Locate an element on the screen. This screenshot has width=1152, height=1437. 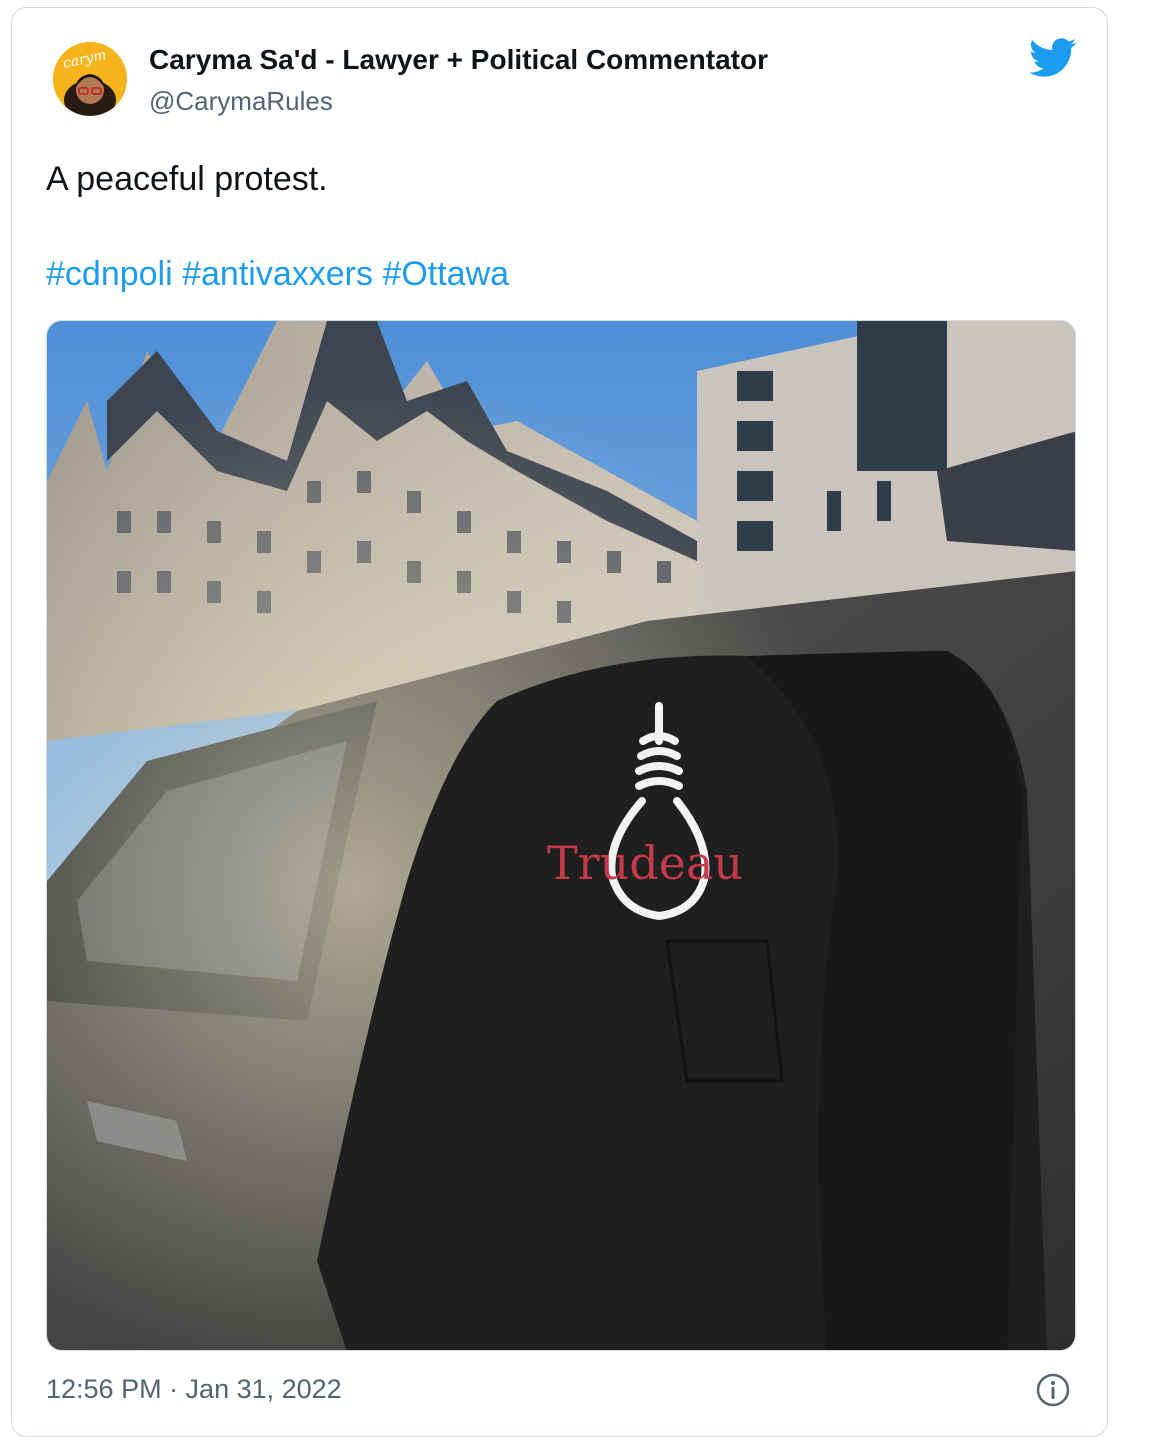
sweater-text: Trudeau is located at coordinates (645, 863).